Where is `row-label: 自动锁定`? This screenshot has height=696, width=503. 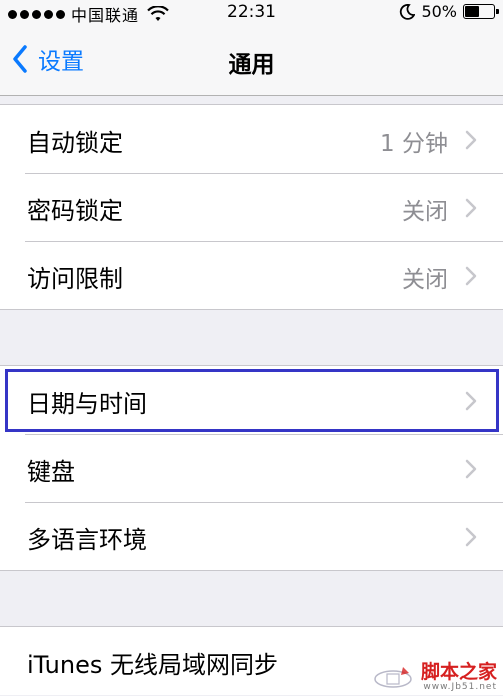
row-label: 自动锁定 is located at coordinates (75, 143).